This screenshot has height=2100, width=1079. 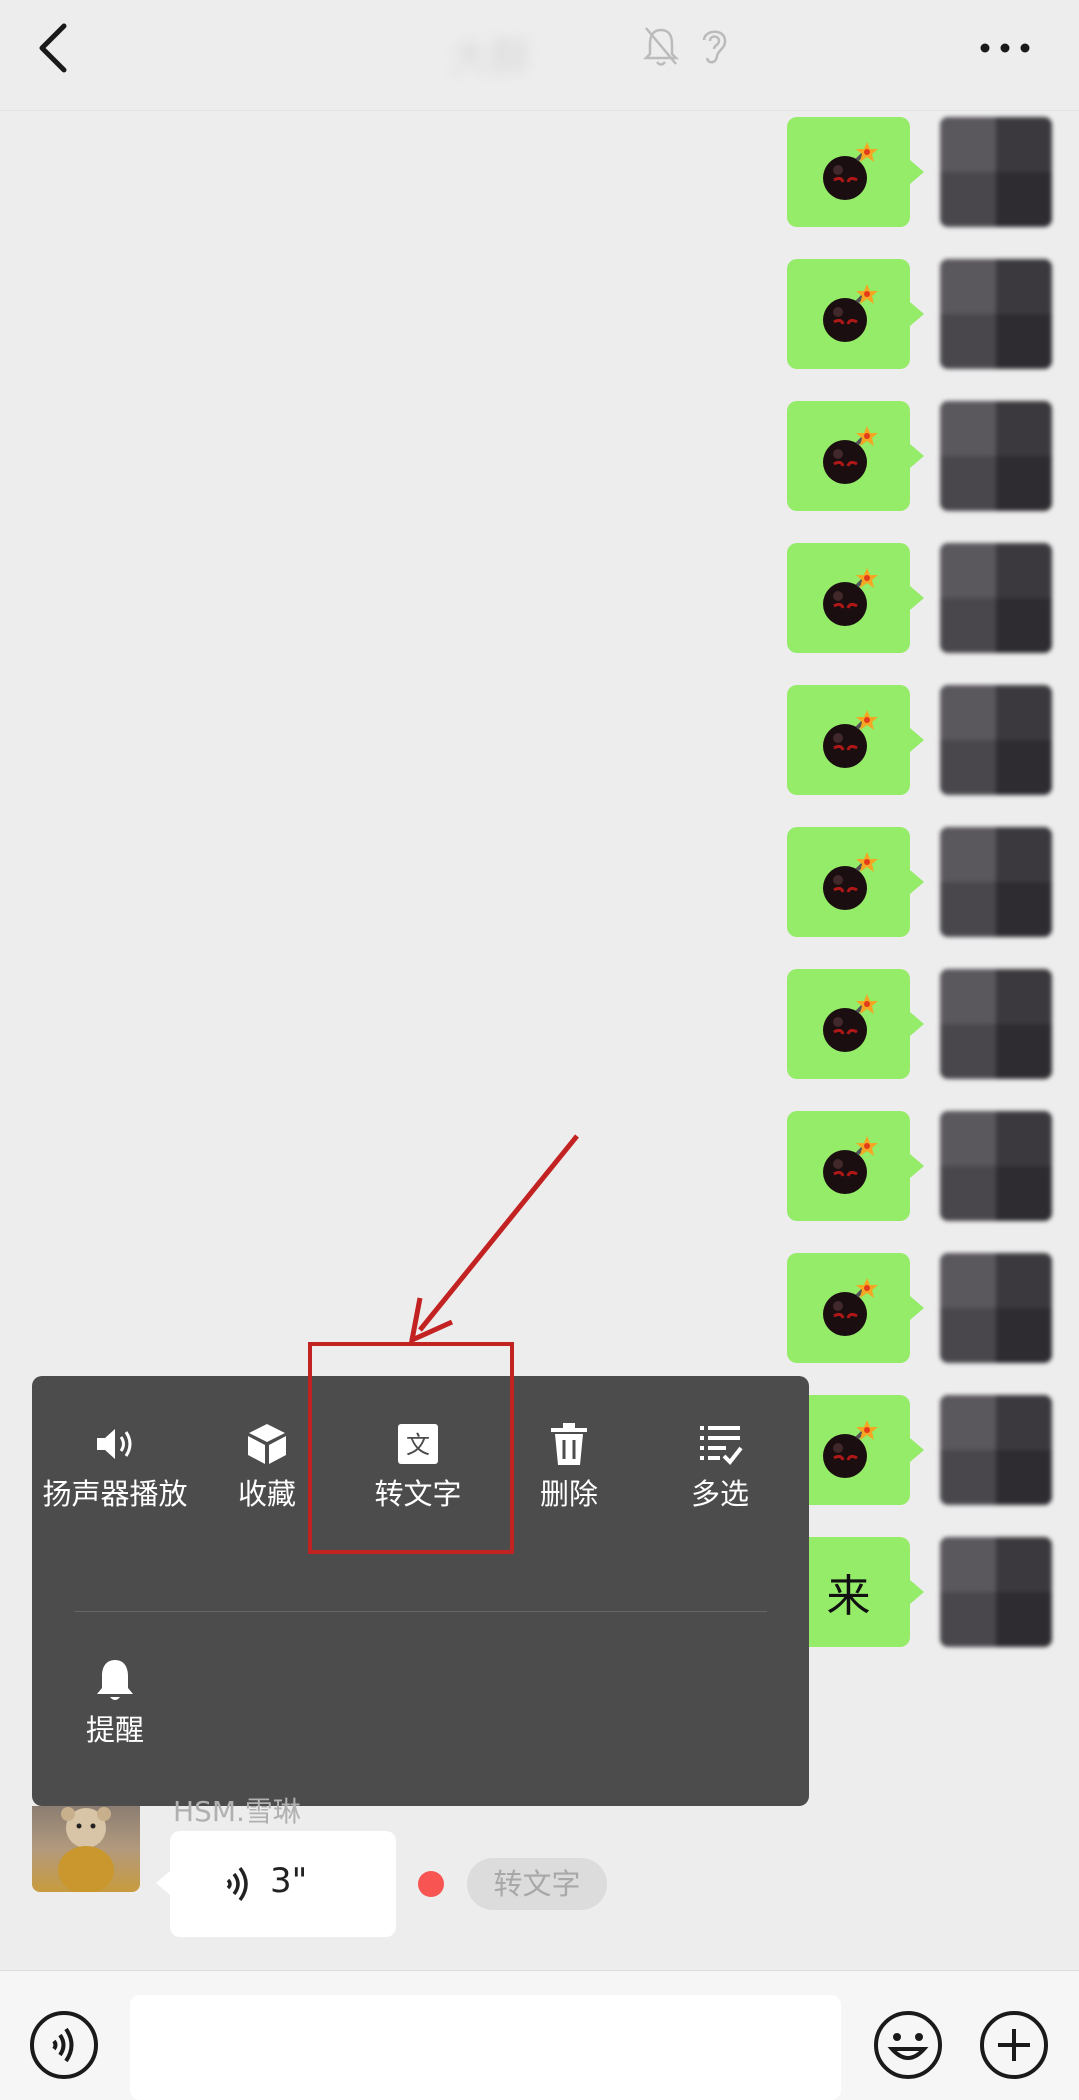 I want to click on top-bar: 大群, so click(x=539, y=55).